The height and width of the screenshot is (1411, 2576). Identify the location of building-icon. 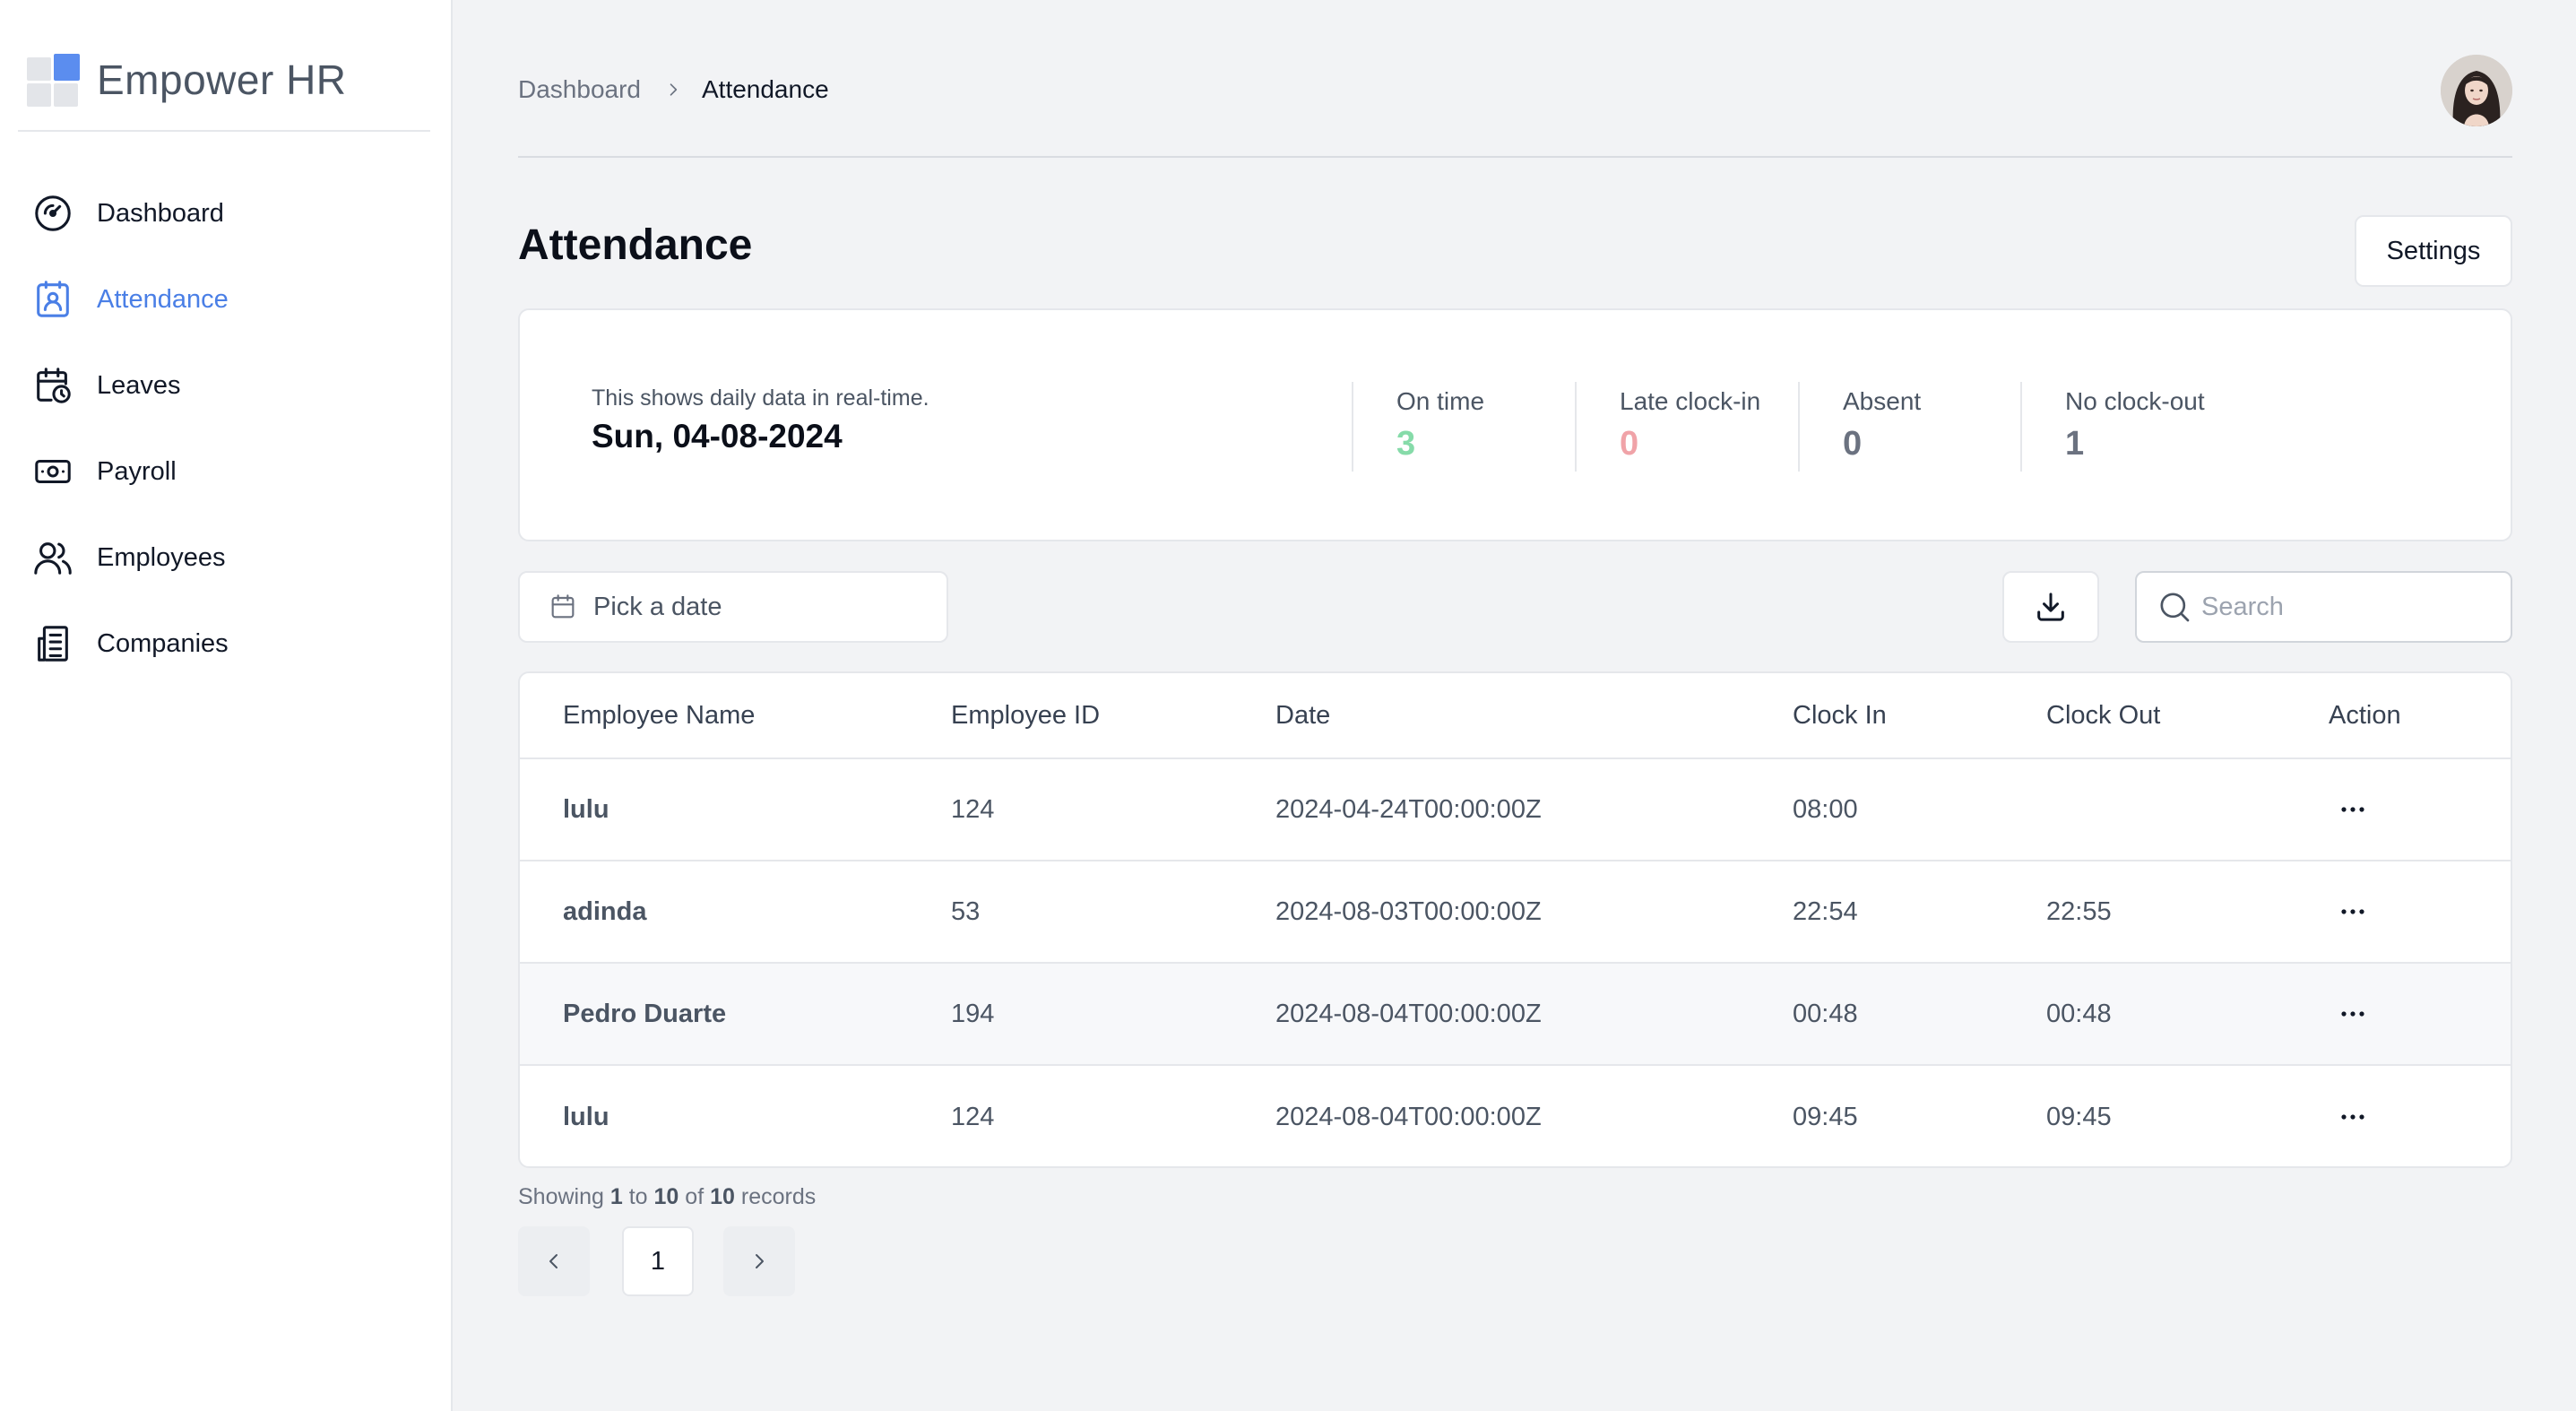
(53, 644).